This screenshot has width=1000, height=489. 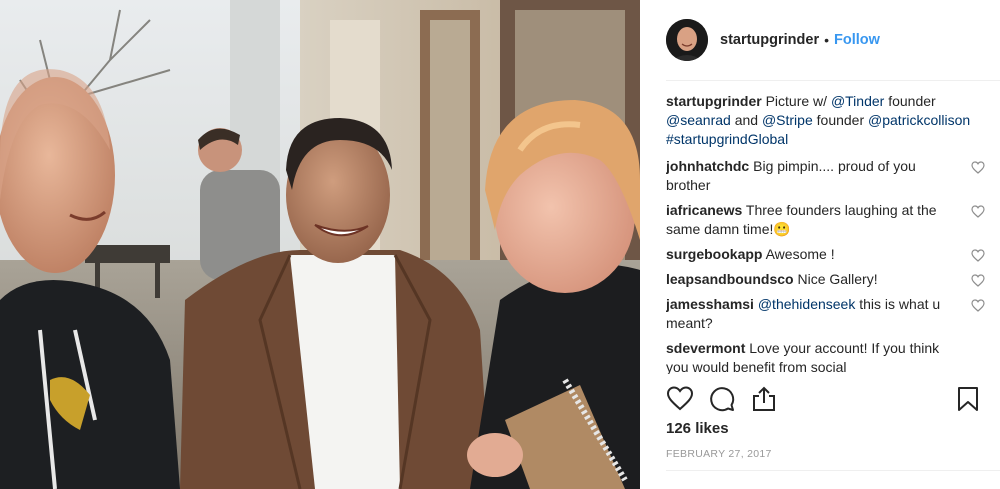 I want to click on comment-button, so click(x=722, y=399).